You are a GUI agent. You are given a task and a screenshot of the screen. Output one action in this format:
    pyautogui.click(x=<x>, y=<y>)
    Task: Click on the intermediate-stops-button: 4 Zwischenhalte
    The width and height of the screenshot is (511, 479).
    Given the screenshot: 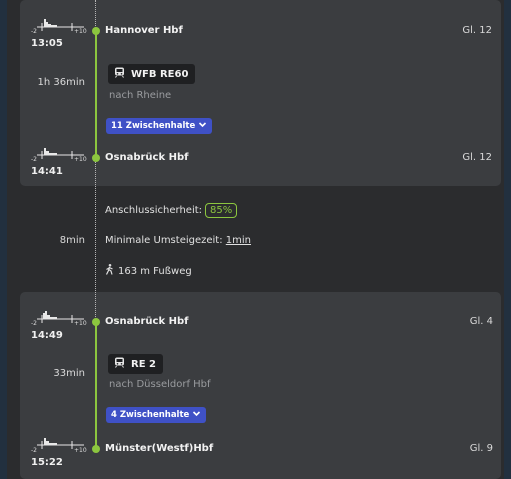 What is the action you would take?
    pyautogui.click(x=156, y=415)
    